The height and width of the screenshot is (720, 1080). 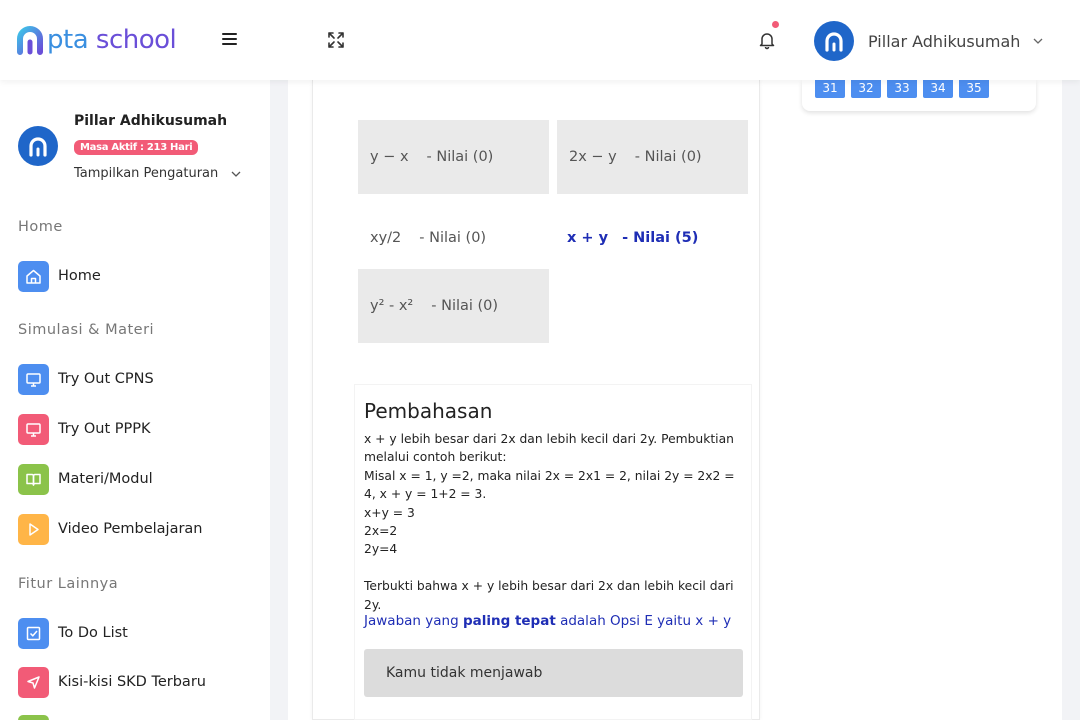 I want to click on answer-suffix: adalah Opsi E yaitu x + y, so click(x=643, y=621).